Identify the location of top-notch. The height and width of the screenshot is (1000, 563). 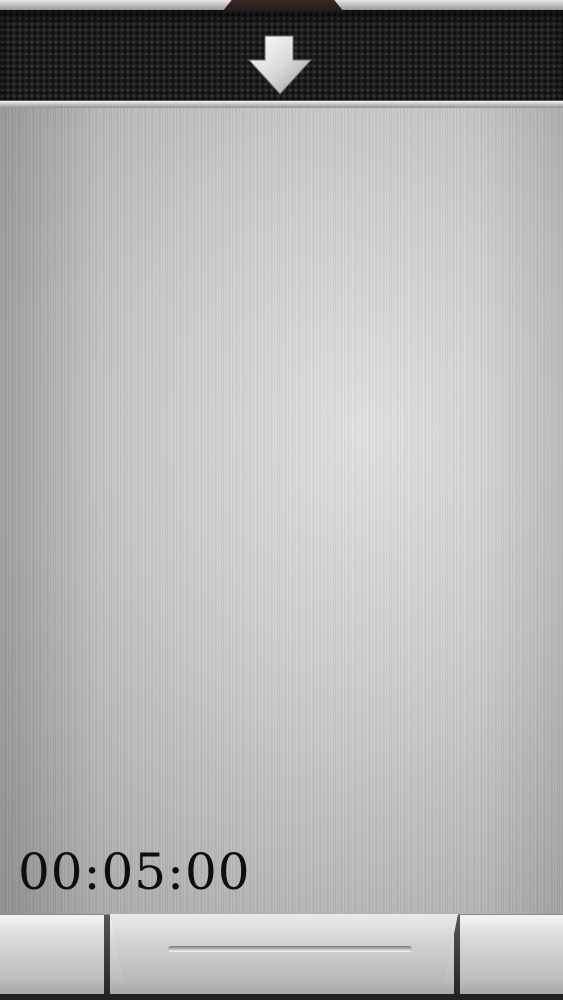
(283, 6).